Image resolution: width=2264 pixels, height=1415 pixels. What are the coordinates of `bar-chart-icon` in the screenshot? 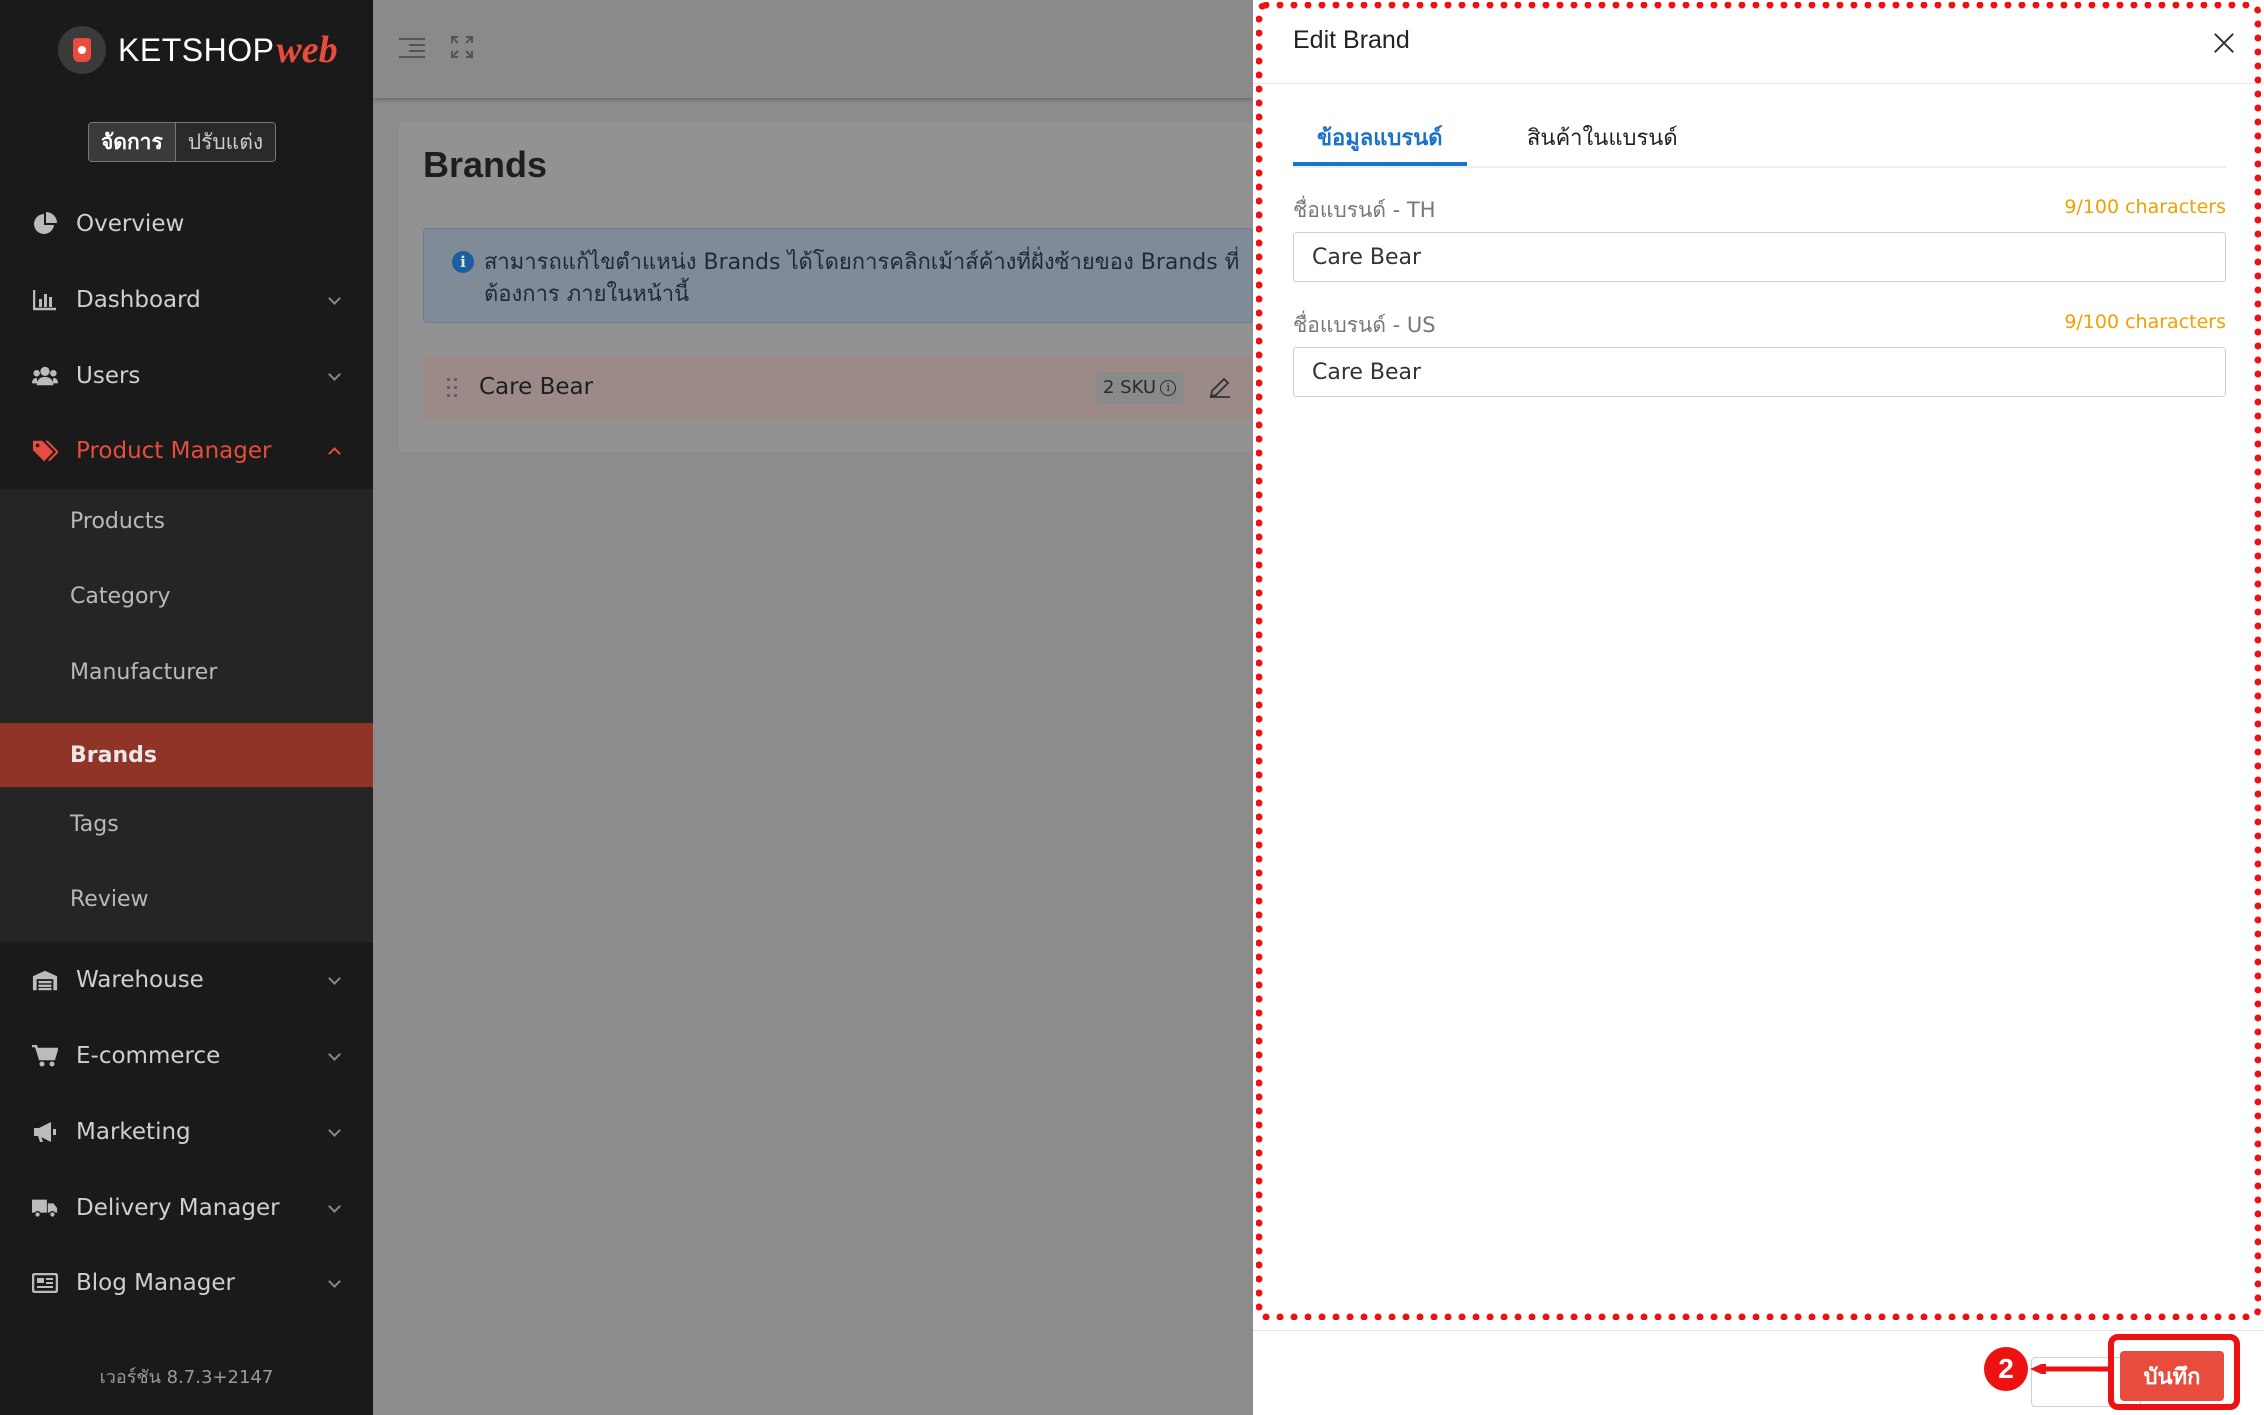 It's located at (45, 300).